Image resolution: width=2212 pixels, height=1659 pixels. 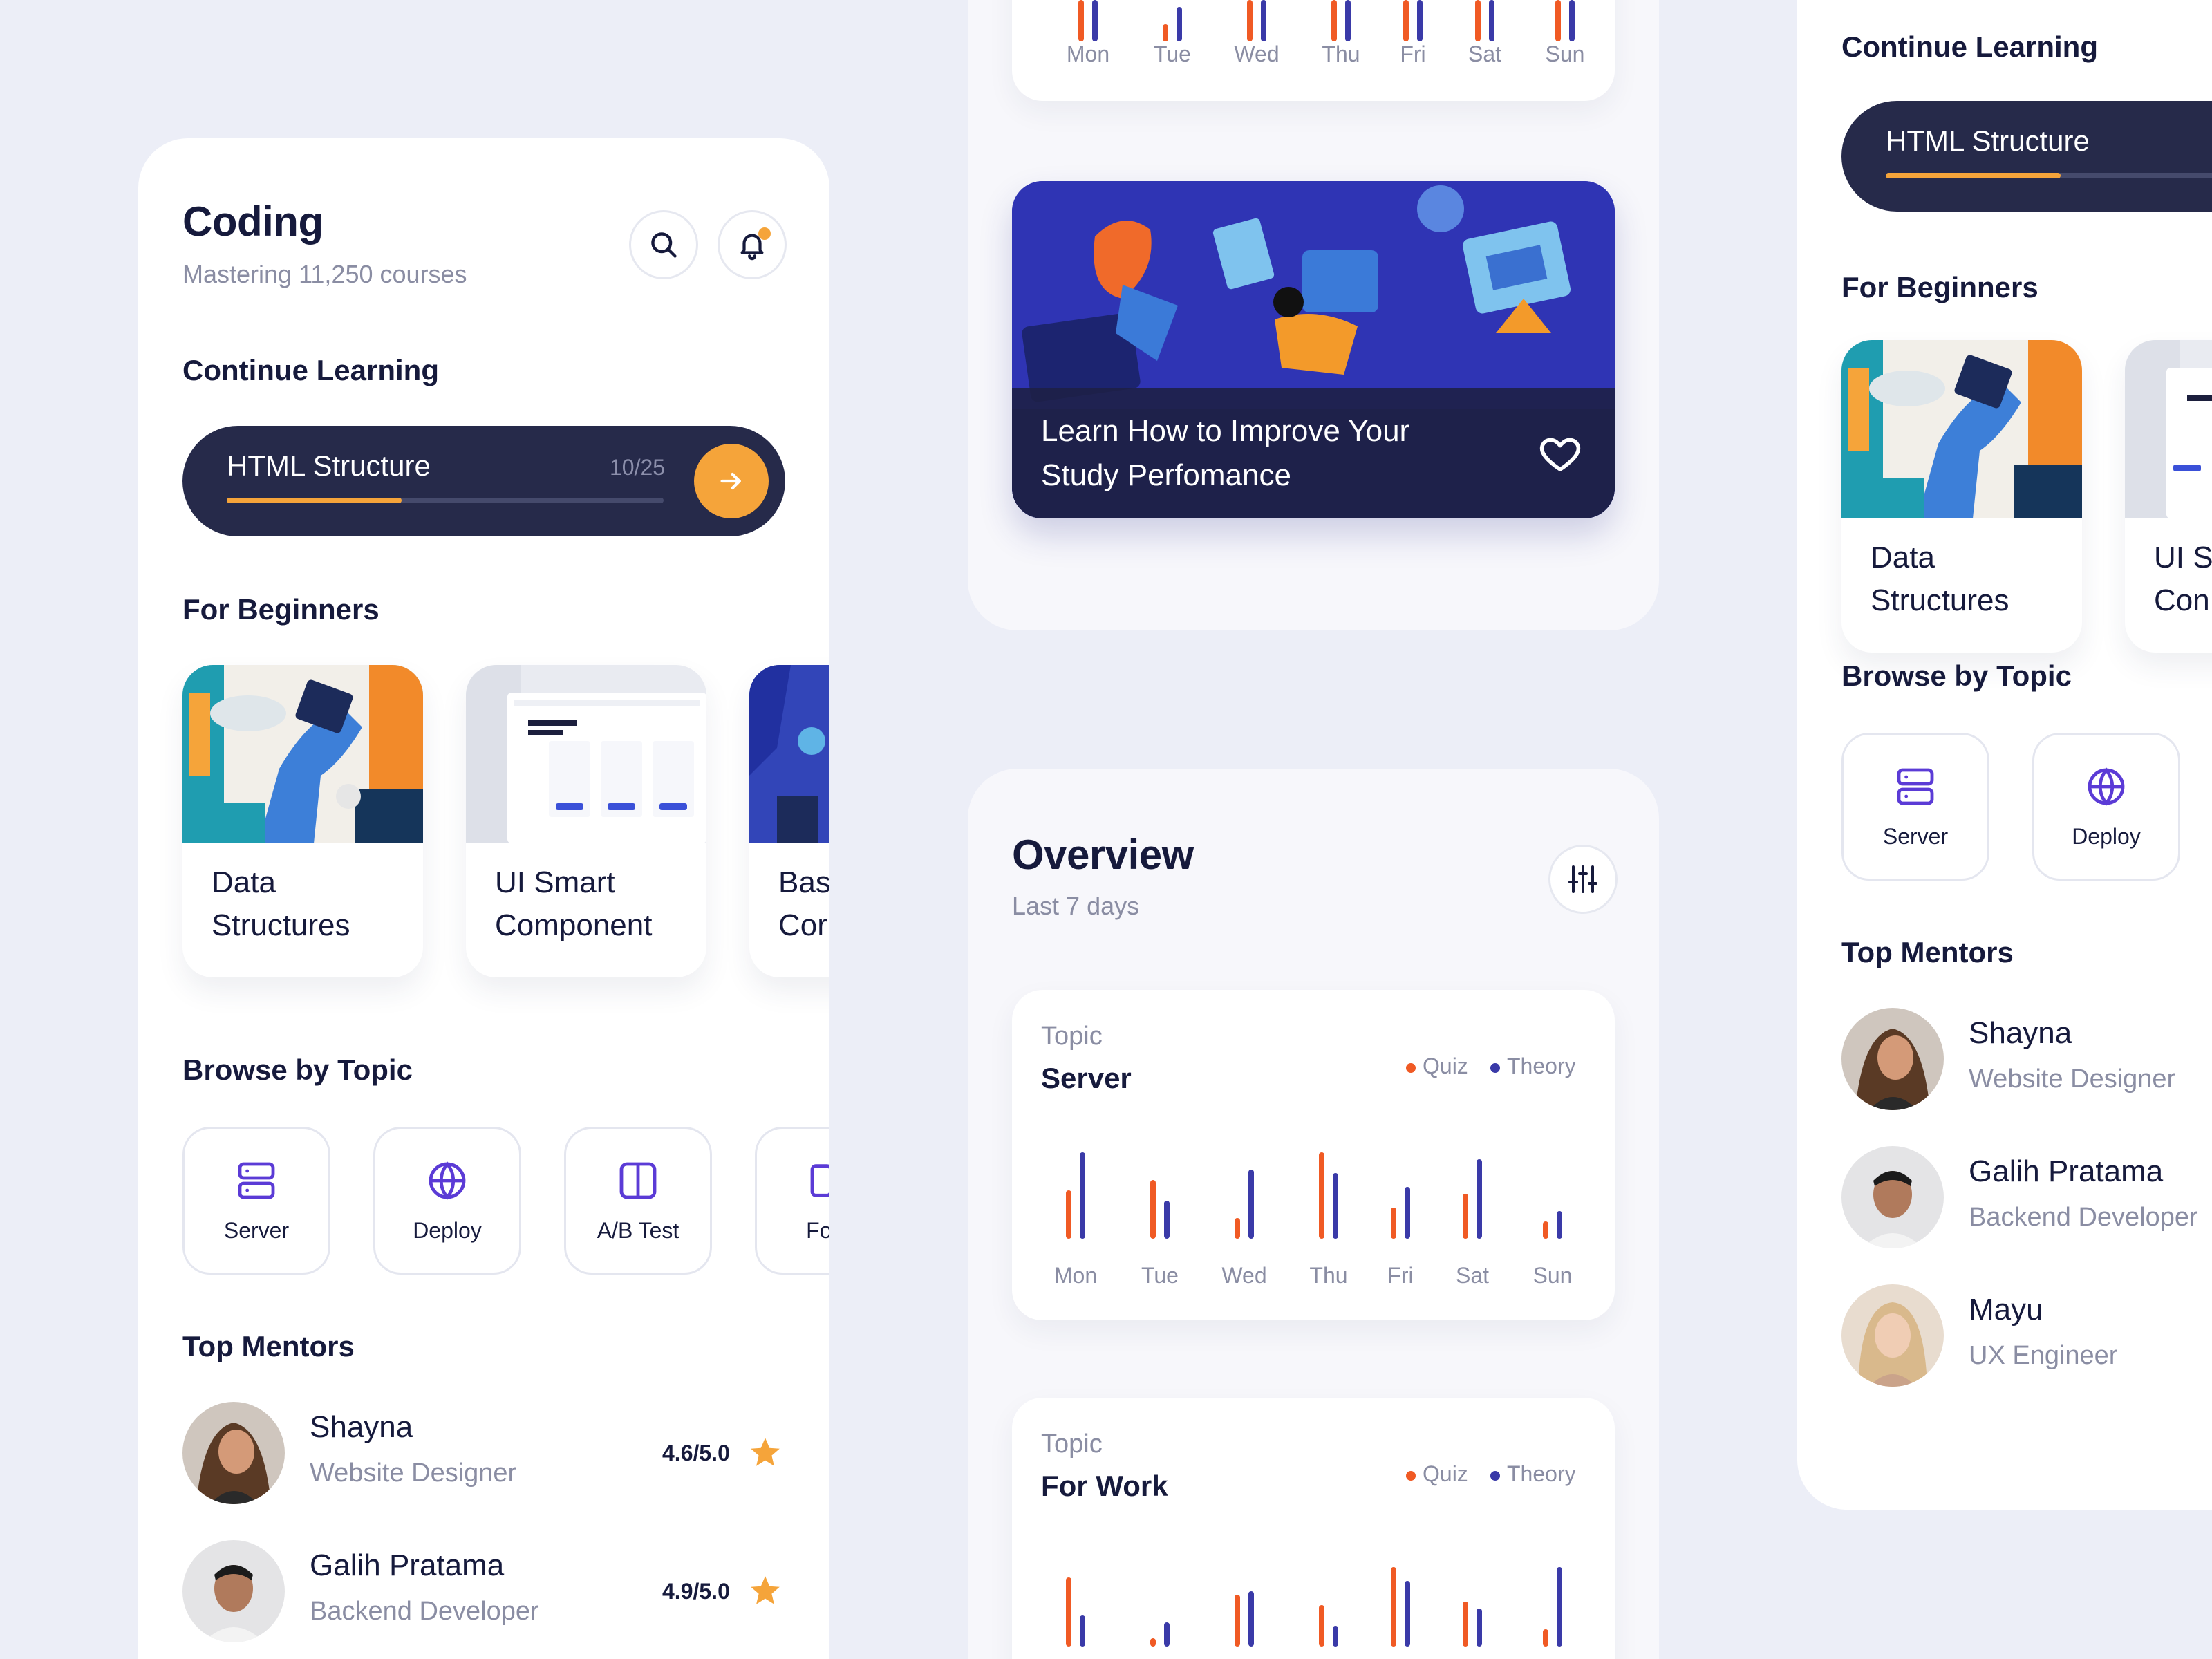 I want to click on bar-thu-theory, so click(x=1335, y=1206).